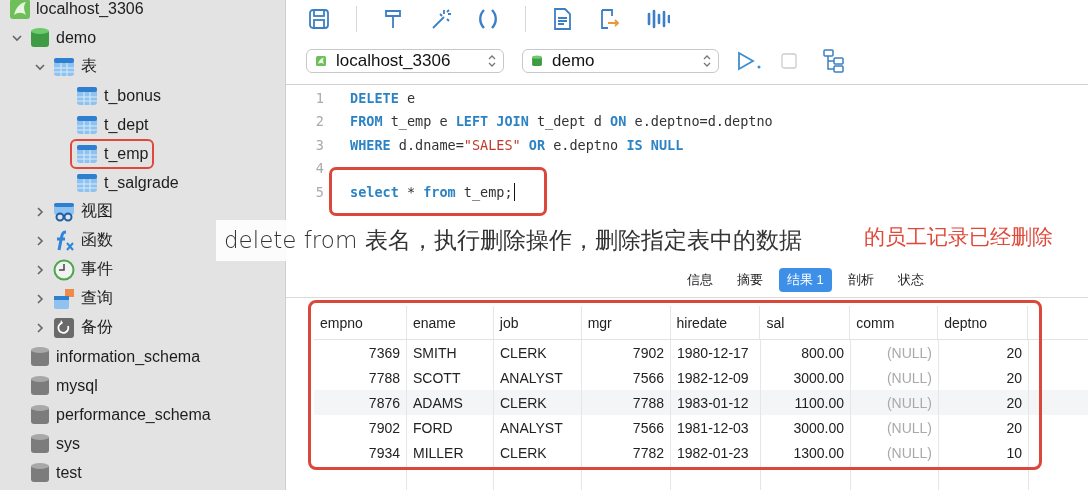  I want to click on parentheses-icon, so click(488, 19).